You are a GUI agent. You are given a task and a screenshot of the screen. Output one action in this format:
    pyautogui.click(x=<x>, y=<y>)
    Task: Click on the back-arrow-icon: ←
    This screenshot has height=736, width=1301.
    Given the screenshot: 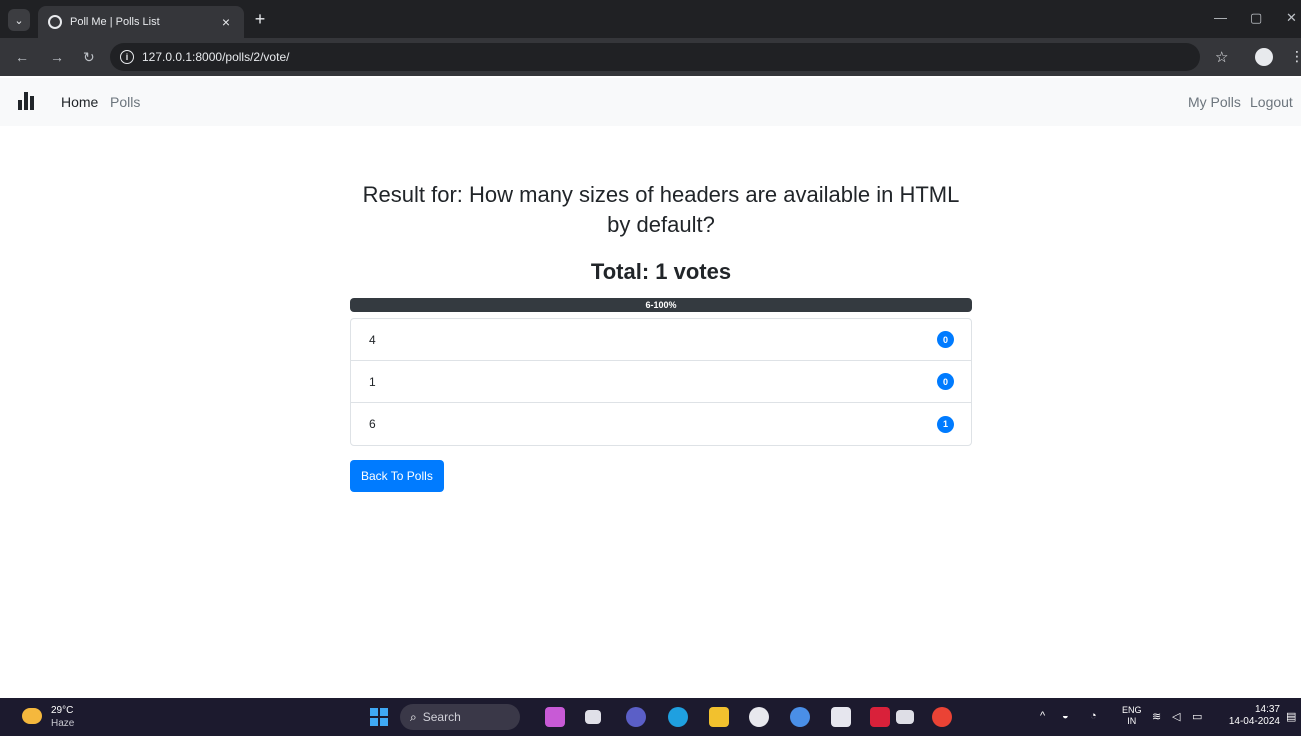 What is the action you would take?
    pyautogui.click(x=22, y=57)
    